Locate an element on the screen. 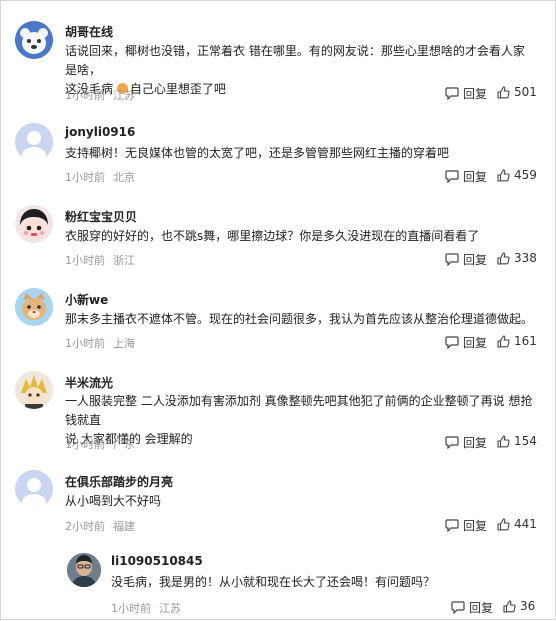 The image size is (556, 621). list-item: 在俱乐部踏步的月亮 从小喝到大不好吗 2小时前 福建 回复 441 is located at coordinates (278, 501).